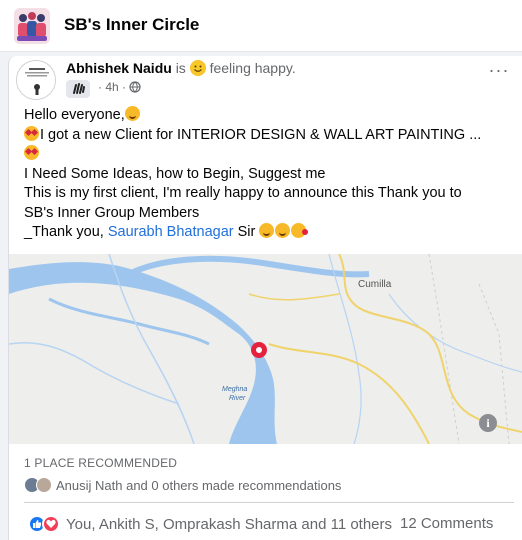  Describe the element at coordinates (171, 232) in the screenshot. I see `mention-link: Saurabh Bhatnagar` at that location.